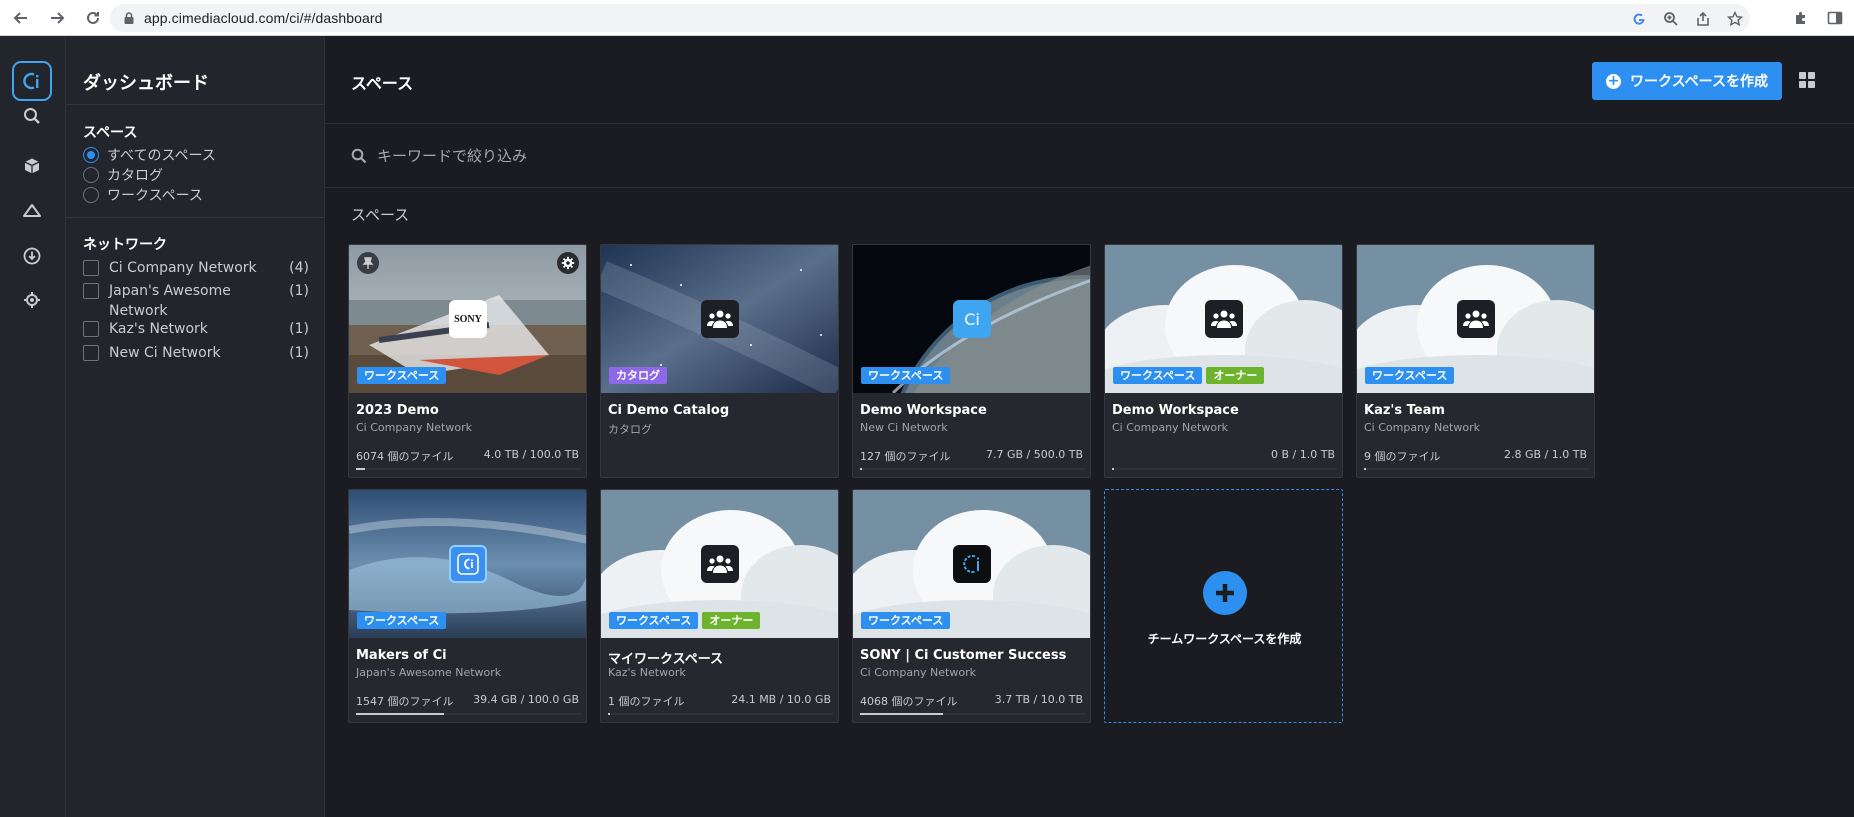  I want to click on sony-logo-text: SONY, so click(468, 319).